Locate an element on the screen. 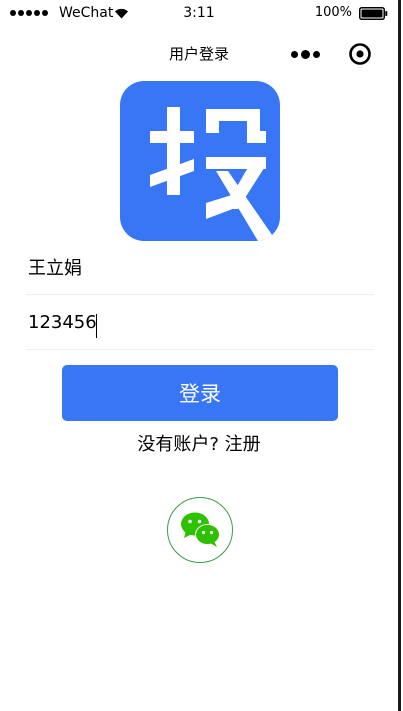 The width and height of the screenshot is (403, 711). username-field is located at coordinates (200, 268).